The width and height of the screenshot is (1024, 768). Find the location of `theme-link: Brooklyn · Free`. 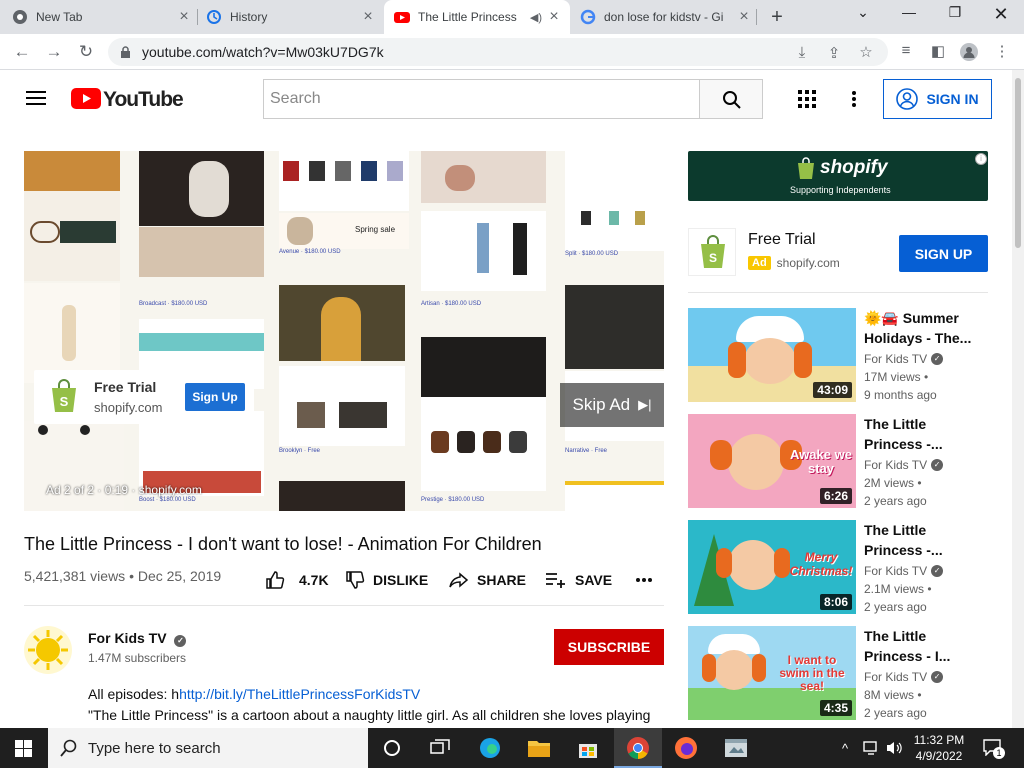

theme-link: Brooklyn · Free is located at coordinates (300, 451).